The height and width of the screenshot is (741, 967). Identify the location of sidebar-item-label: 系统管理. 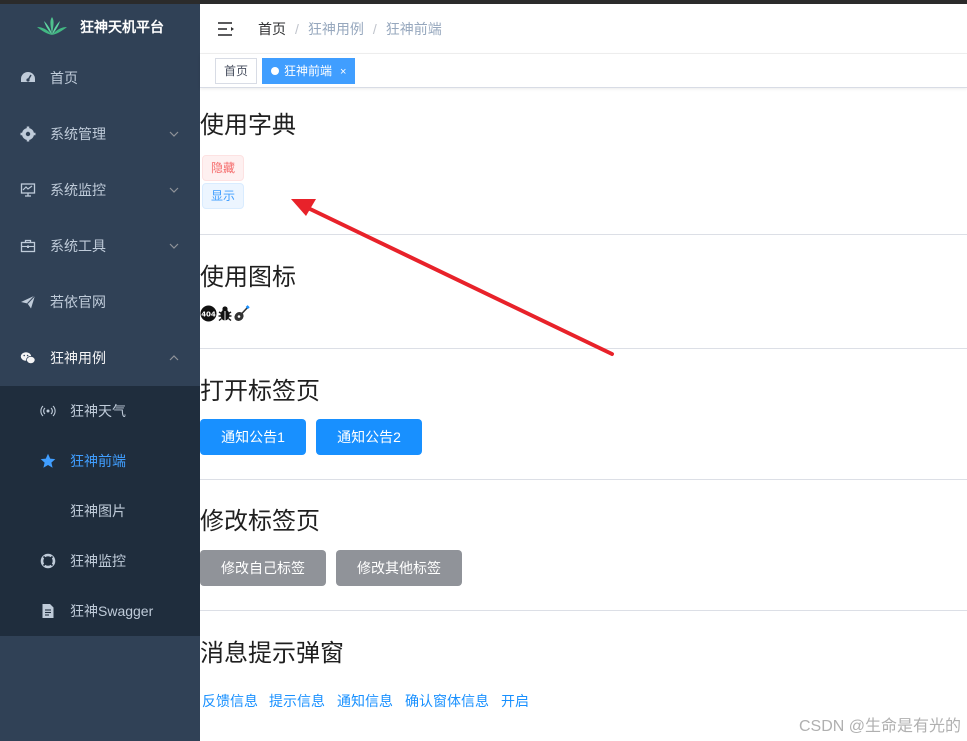
(78, 134).